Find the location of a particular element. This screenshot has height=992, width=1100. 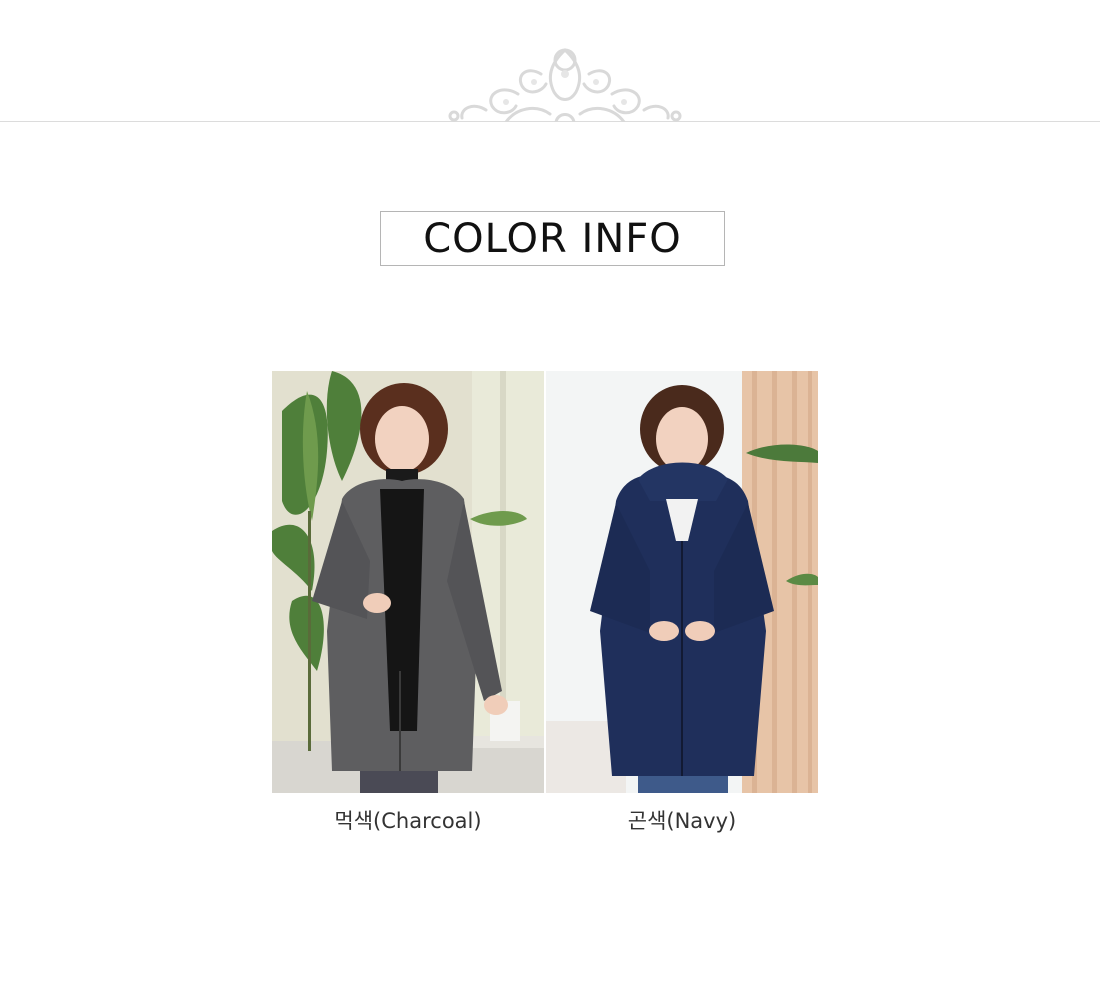

color-label-navy: 곤색(Navy) is located at coordinates (682, 821).